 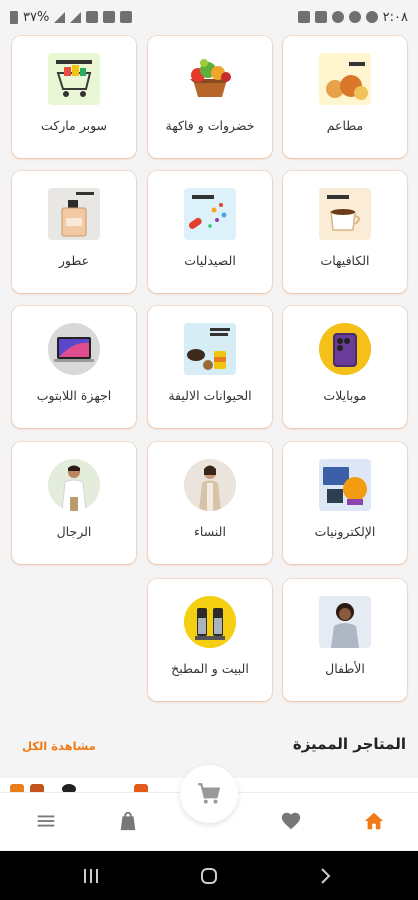 What do you see at coordinates (210, 485) in the screenshot?
I see `women-fashion-thumb` at bounding box center [210, 485].